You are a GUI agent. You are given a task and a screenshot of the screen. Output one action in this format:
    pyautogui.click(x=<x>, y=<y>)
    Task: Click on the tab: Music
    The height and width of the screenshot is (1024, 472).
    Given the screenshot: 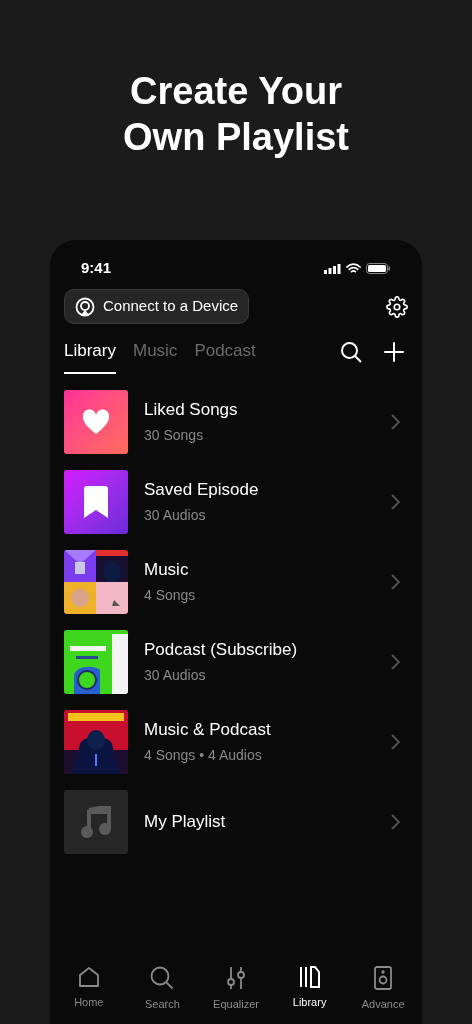 What is the action you would take?
    pyautogui.click(x=155, y=356)
    